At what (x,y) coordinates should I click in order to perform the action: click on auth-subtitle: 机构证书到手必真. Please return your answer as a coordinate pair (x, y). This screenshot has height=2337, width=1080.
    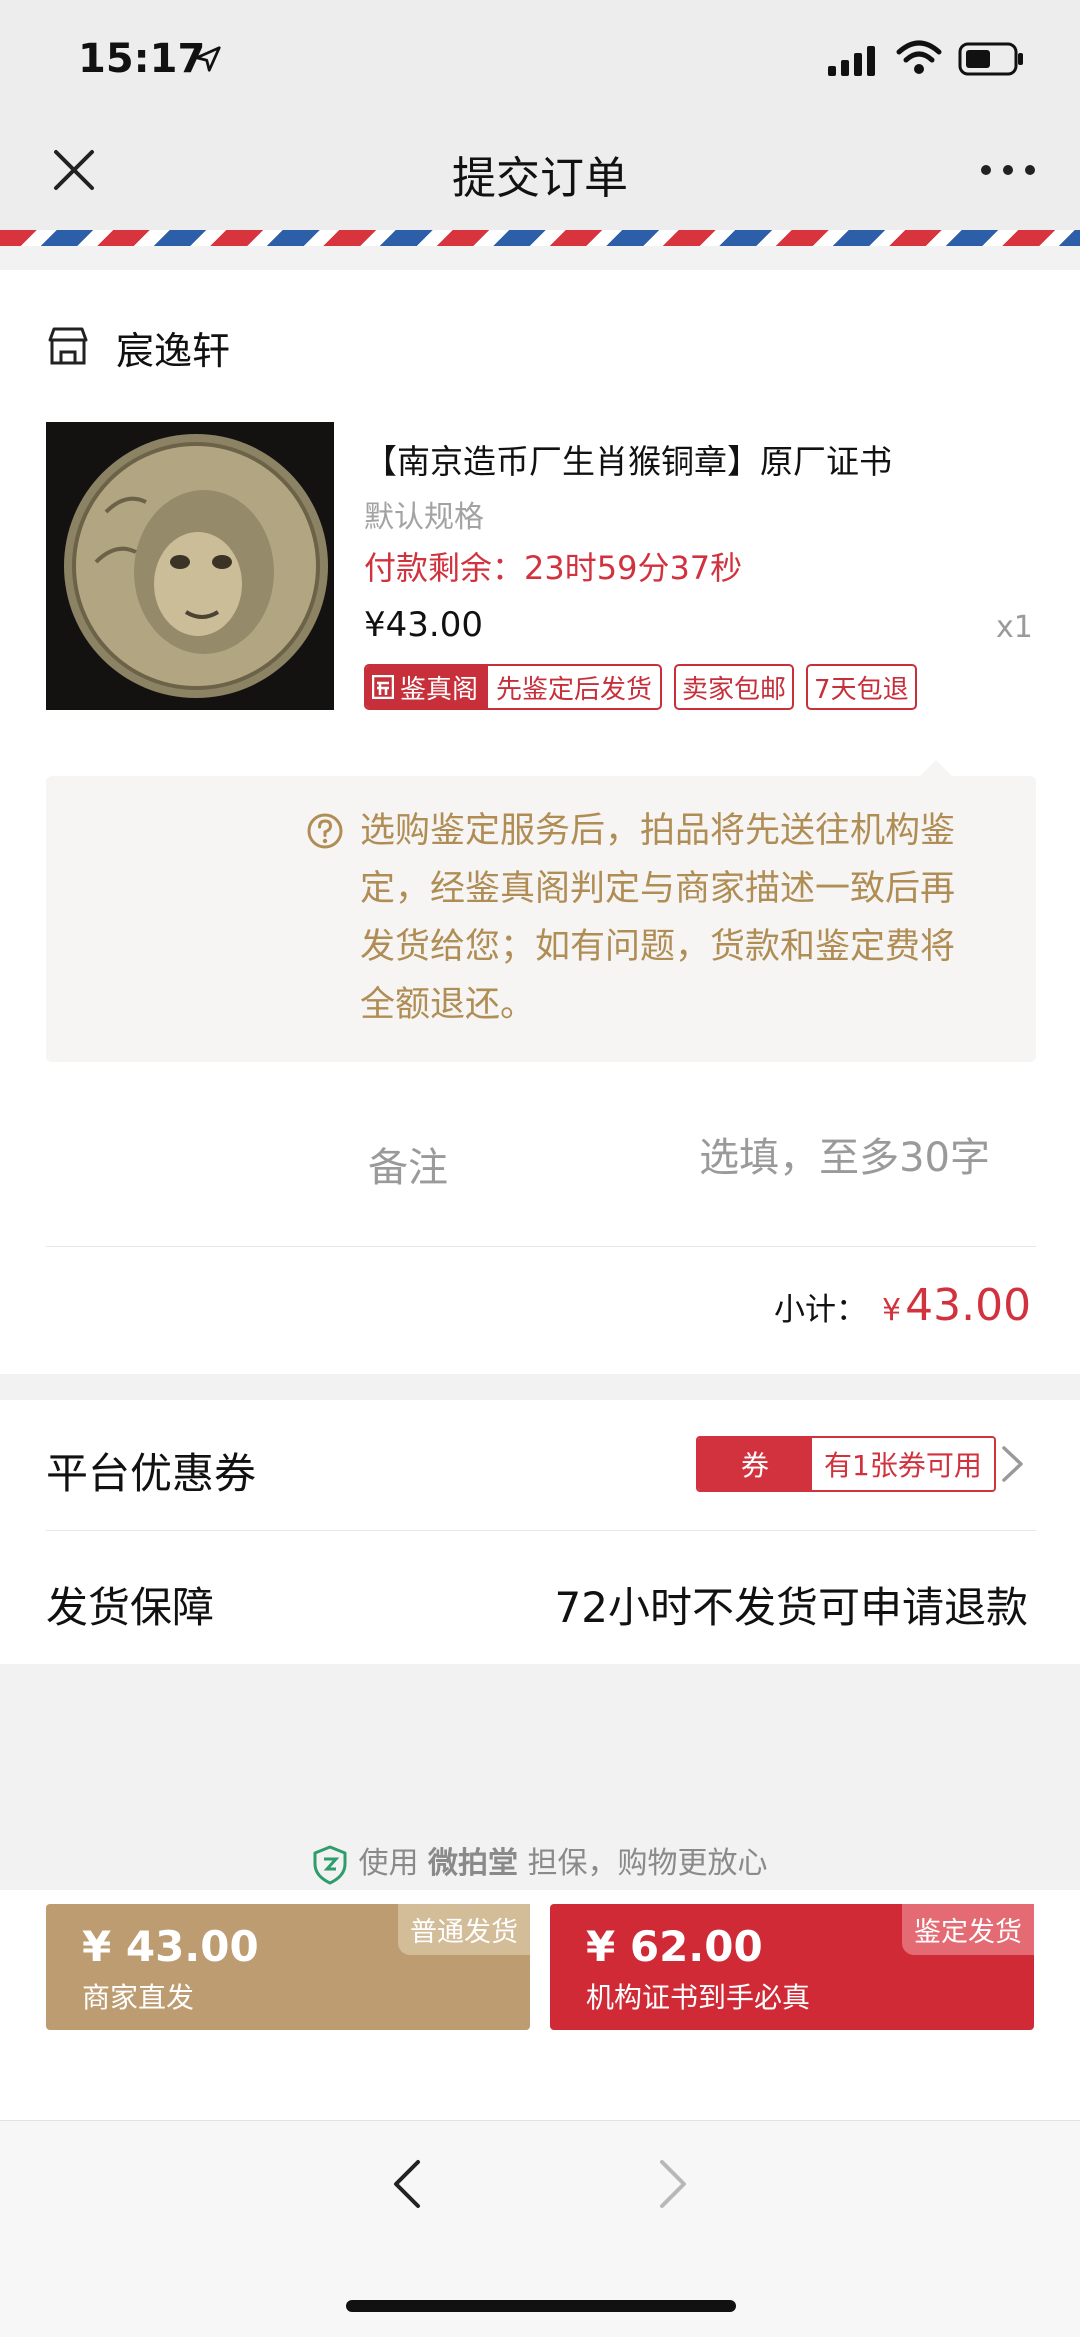
    Looking at the image, I should click on (698, 1997).